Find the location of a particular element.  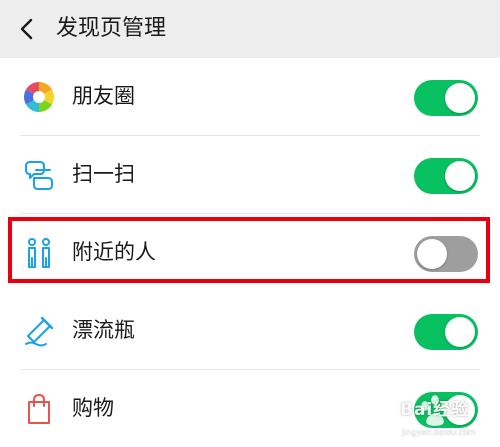

drift-bottle-icon is located at coordinates (39, 331).